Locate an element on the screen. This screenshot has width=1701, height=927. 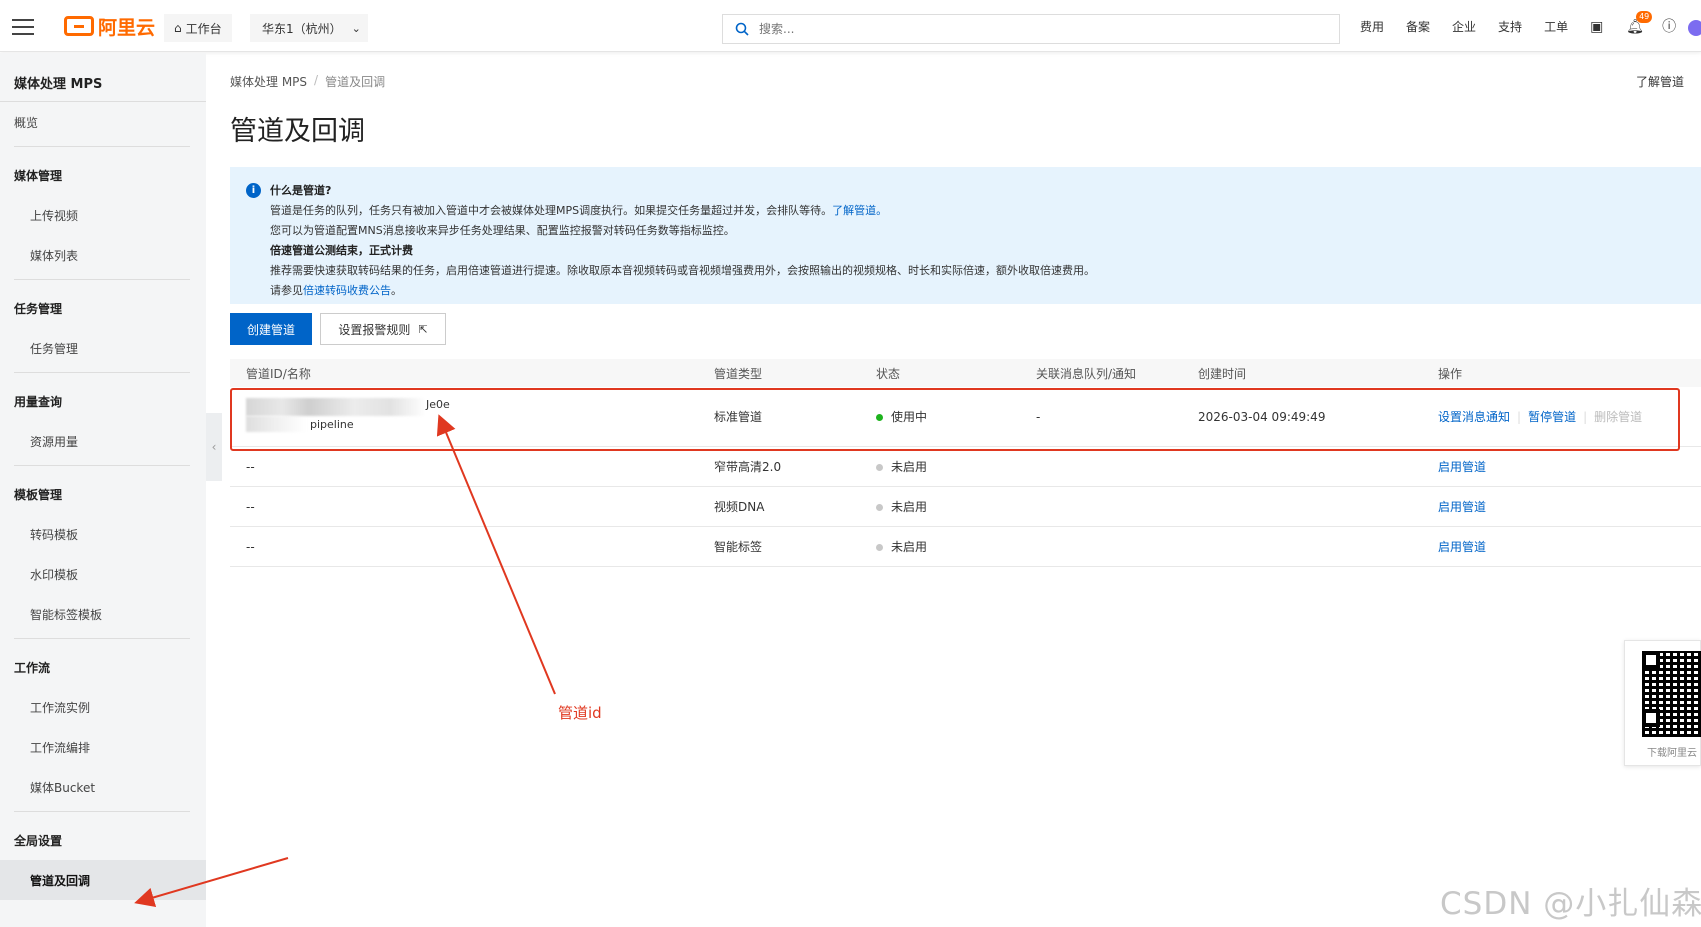
info-heading: 倍速管道公测结束，正式计费 is located at coordinates (341, 250).